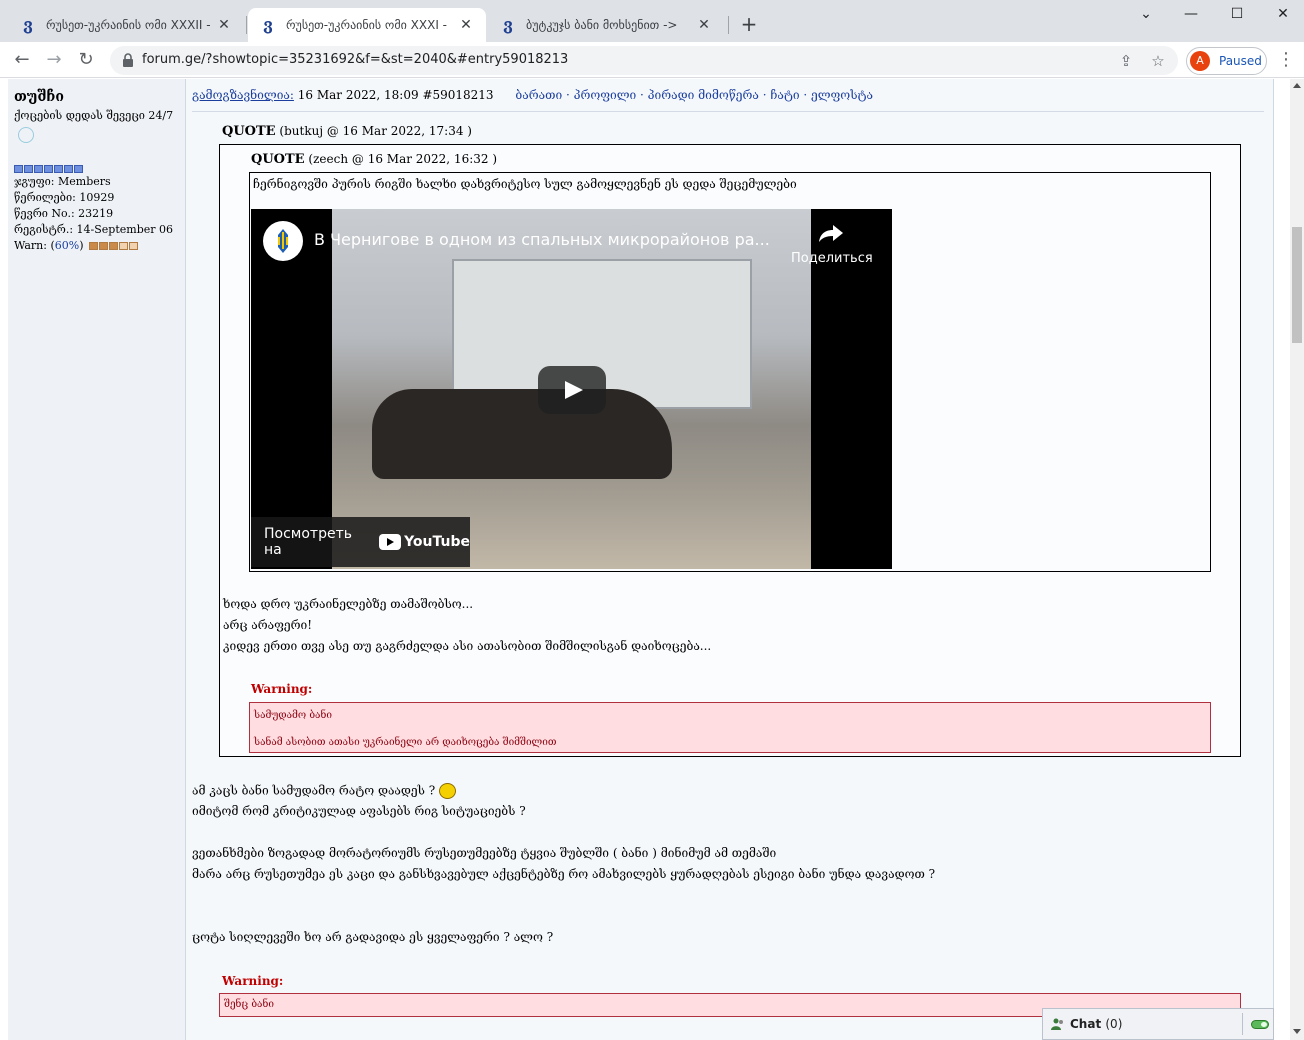  What do you see at coordinates (293, 715) in the screenshot?
I see `warning-line: სამუდამო ბანი` at bounding box center [293, 715].